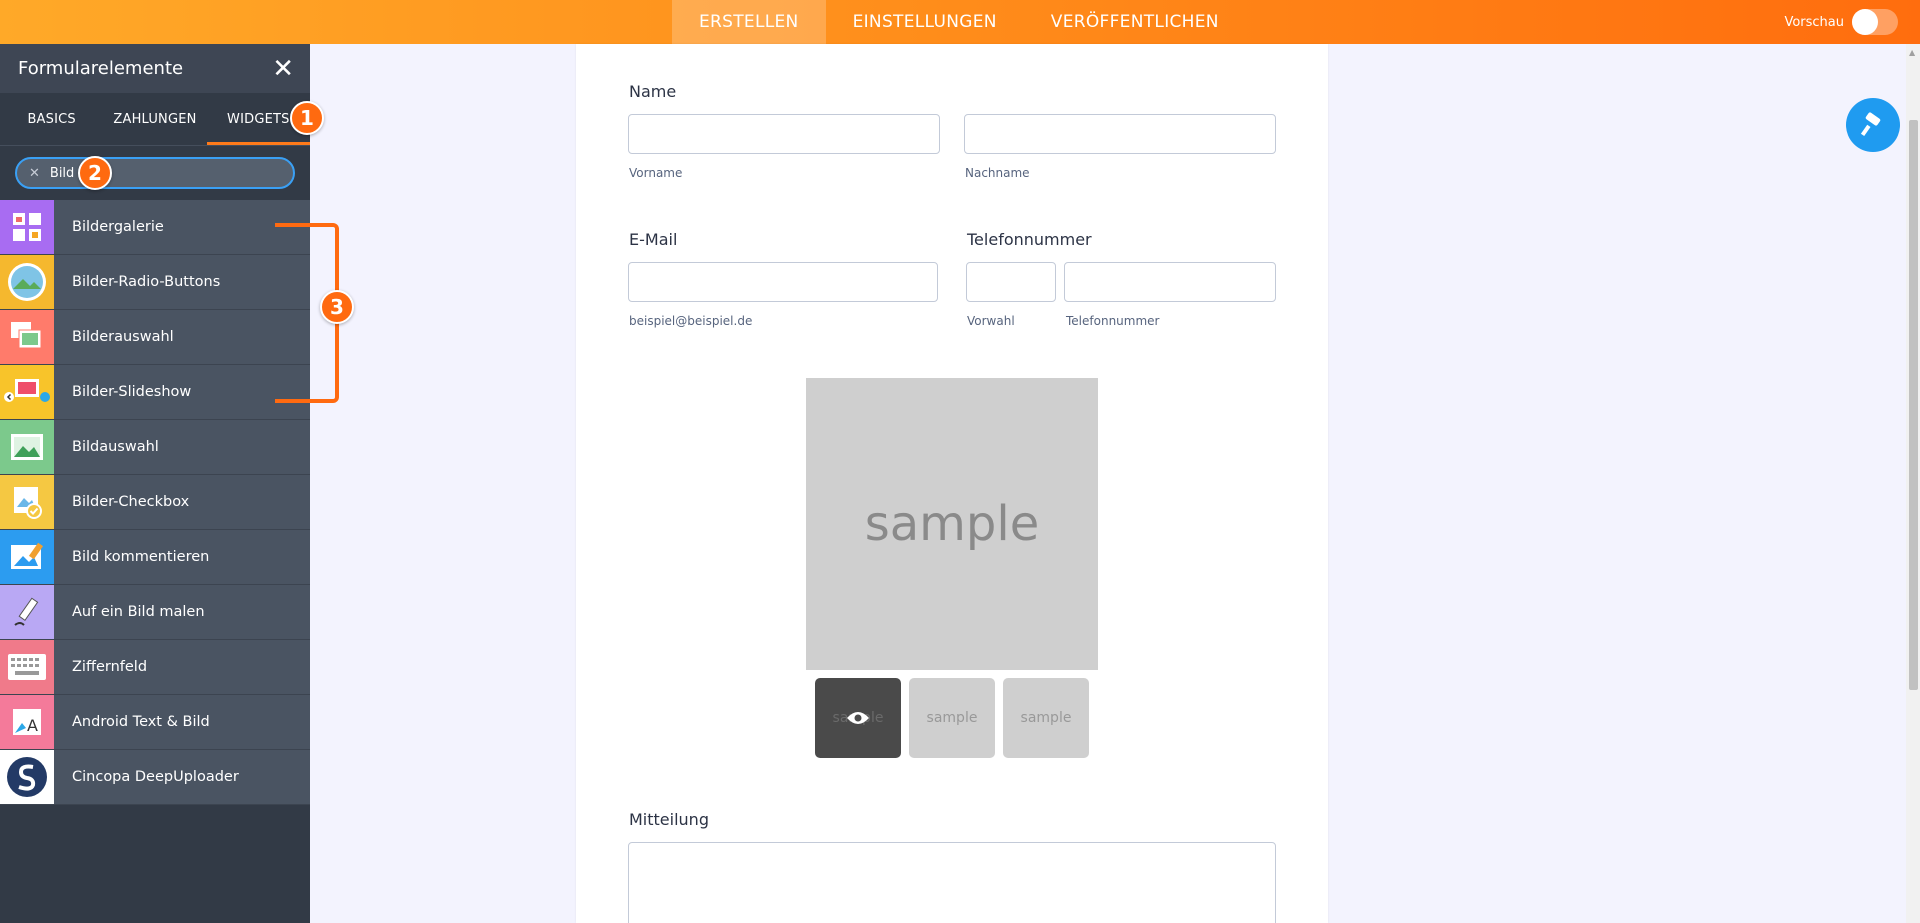 The image size is (1920, 923). Describe the element at coordinates (656, 173) in the screenshot. I see `first-name-sublabel: Vorname` at that location.